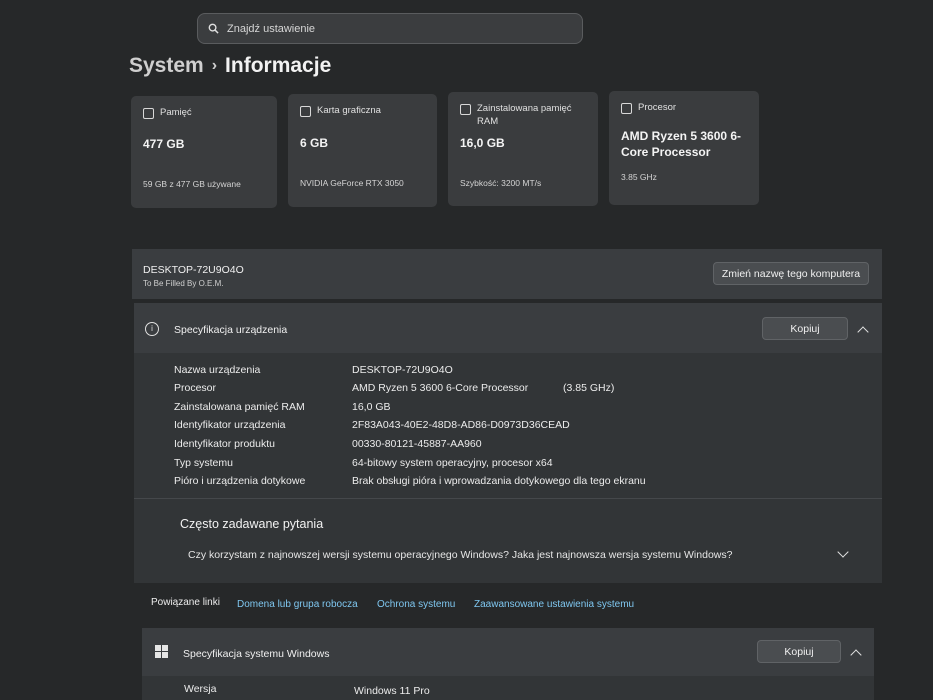  Describe the element at coordinates (203, 463) in the screenshot. I see `spec-label: Typ systemu` at that location.